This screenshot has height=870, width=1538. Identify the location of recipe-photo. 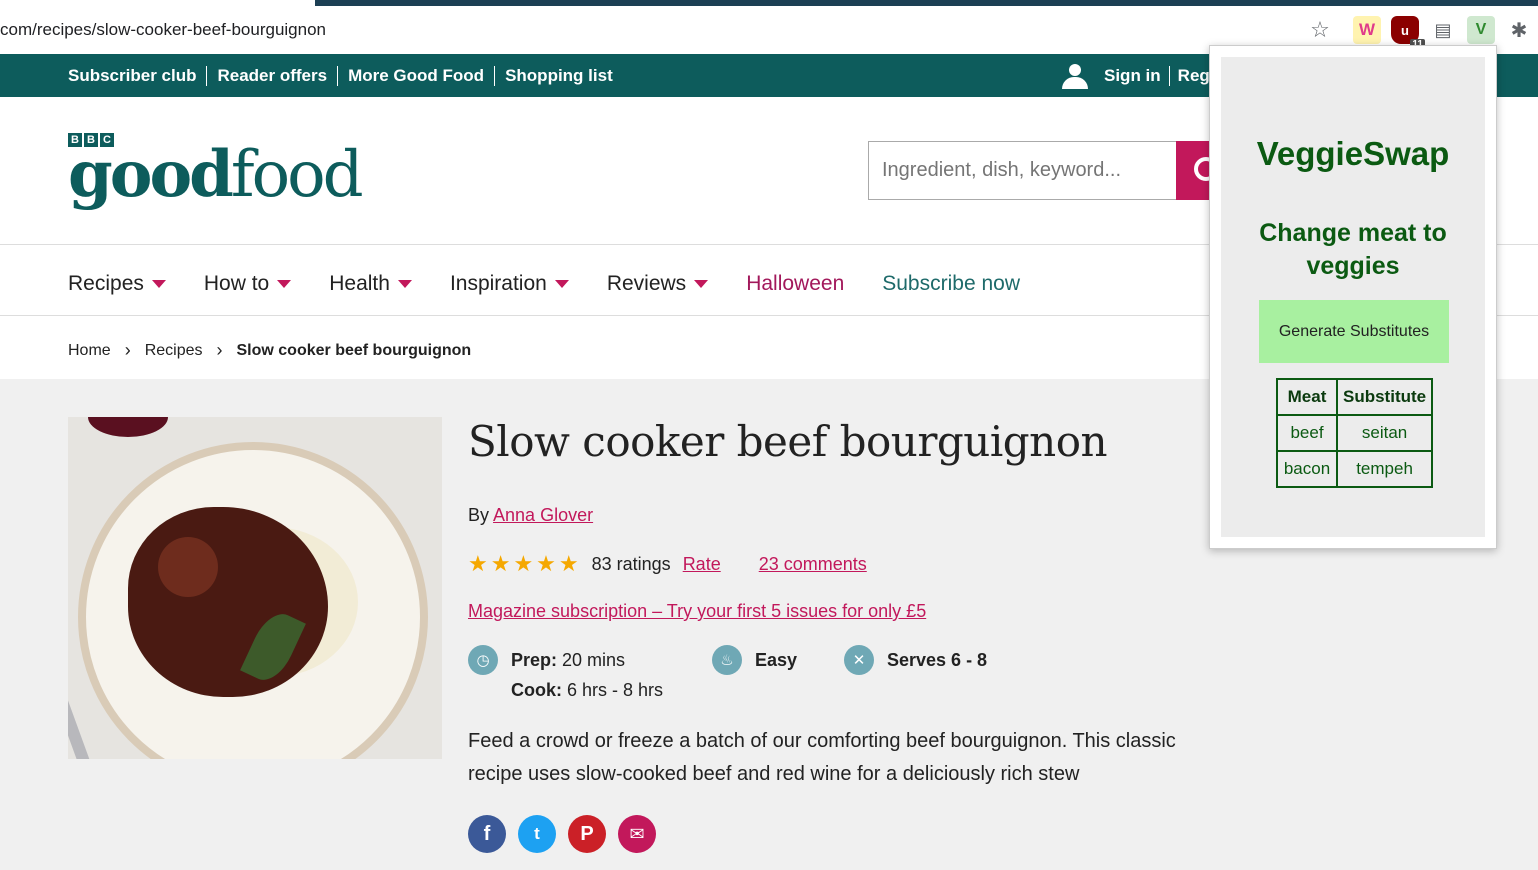
(255, 588).